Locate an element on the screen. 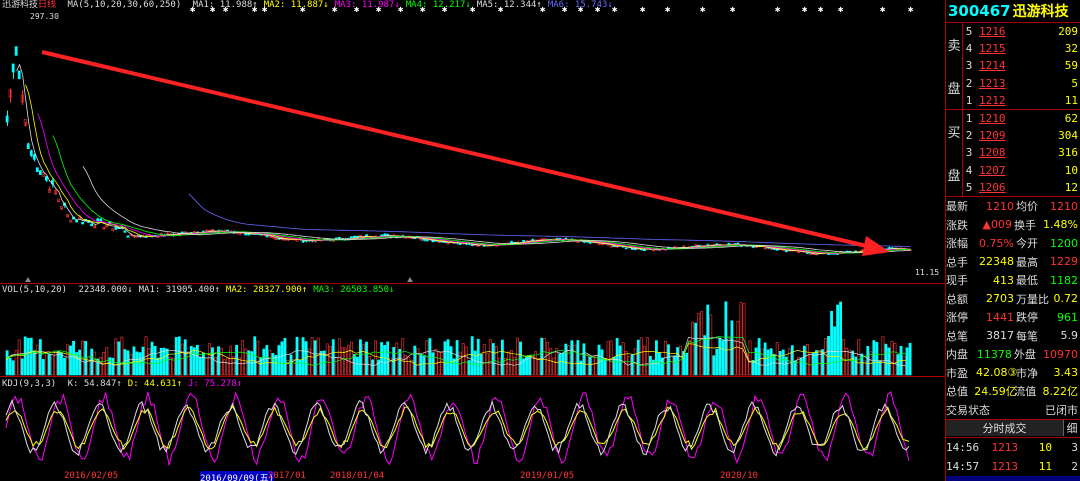 Image resolution: width=1080 pixels, height=481 pixels. buy-order-book: 买盘 1 1210 62 2 1209 304 3 1208 316 4 1207 10 5 1206 12 is located at coordinates (1013, 153).